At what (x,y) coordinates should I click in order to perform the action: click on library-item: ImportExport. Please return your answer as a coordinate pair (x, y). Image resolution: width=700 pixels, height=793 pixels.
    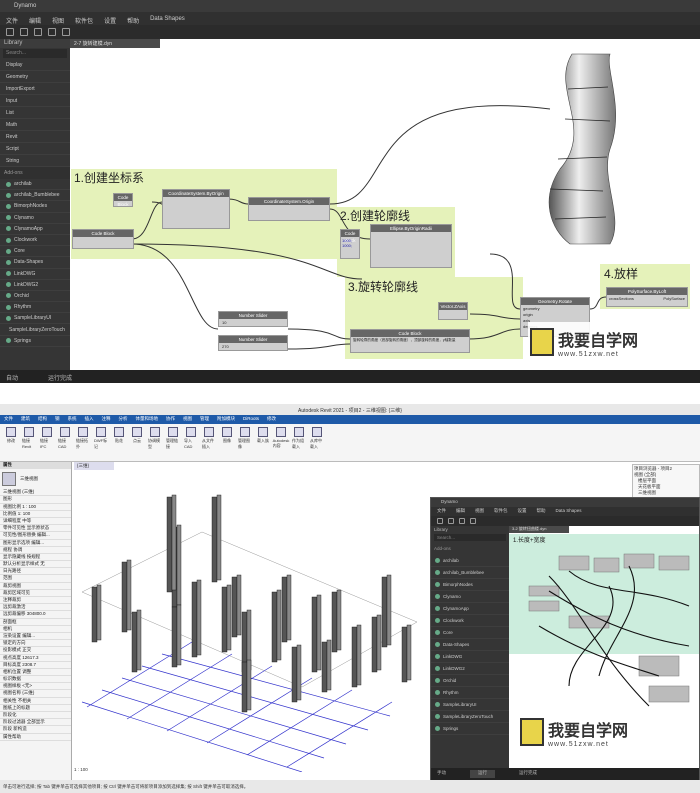
    Looking at the image, I should click on (35, 89).